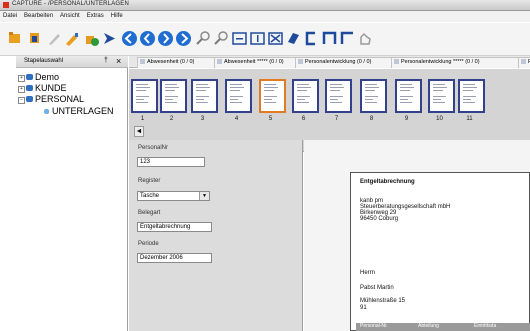  Describe the element at coordinates (183, 38) in the screenshot. I see `last-page-icon` at that location.